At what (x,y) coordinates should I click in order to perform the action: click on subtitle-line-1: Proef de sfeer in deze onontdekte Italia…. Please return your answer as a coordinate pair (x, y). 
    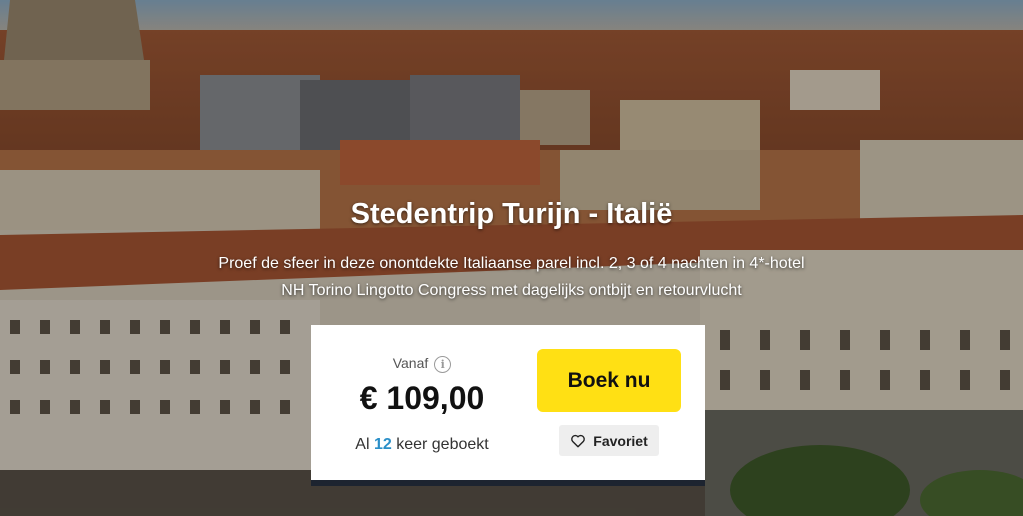
    Looking at the image, I should click on (511, 263).